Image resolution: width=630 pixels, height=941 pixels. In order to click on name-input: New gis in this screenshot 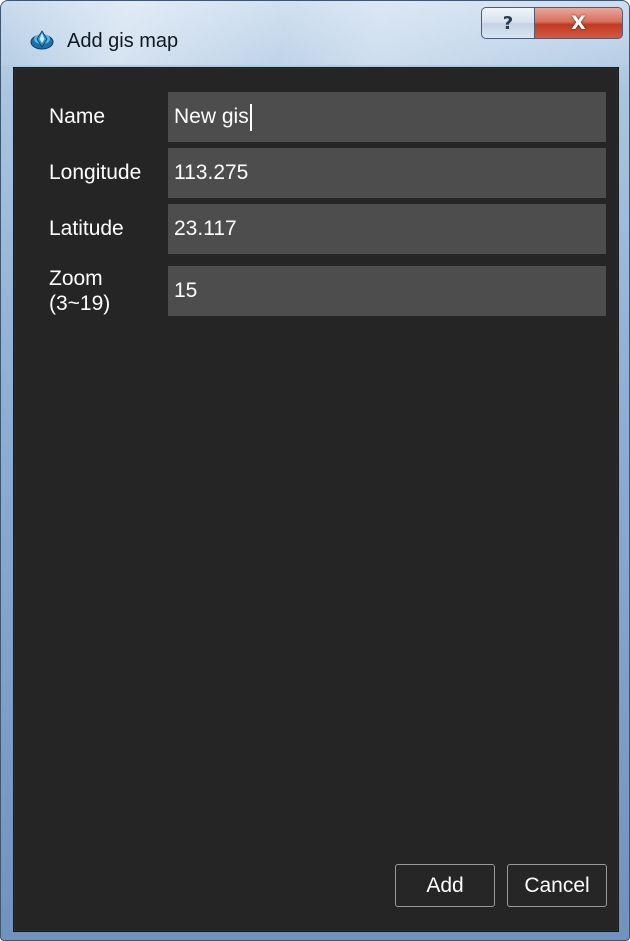, I will do `click(387, 117)`.